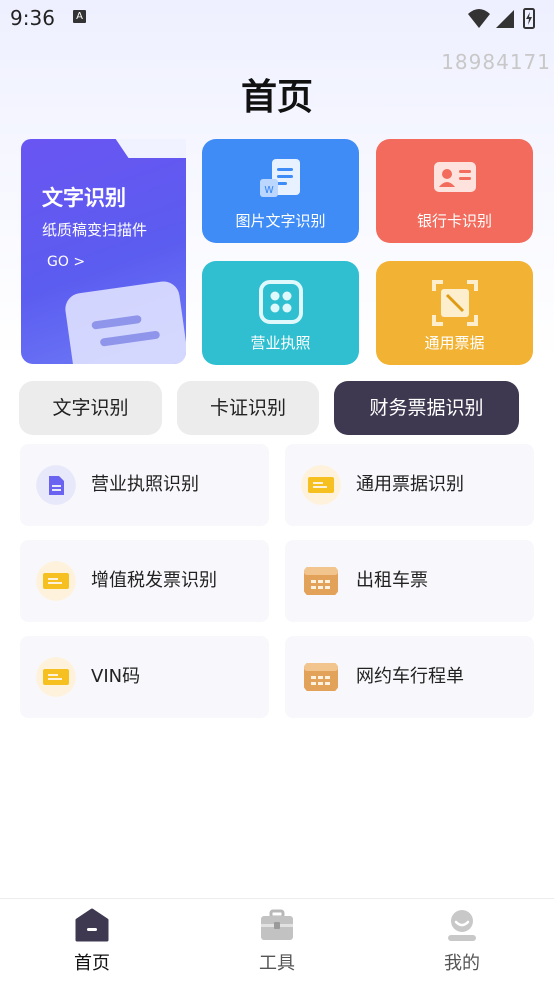  I want to click on card-subtitle: 纸质稿变扫描件, so click(95, 230).